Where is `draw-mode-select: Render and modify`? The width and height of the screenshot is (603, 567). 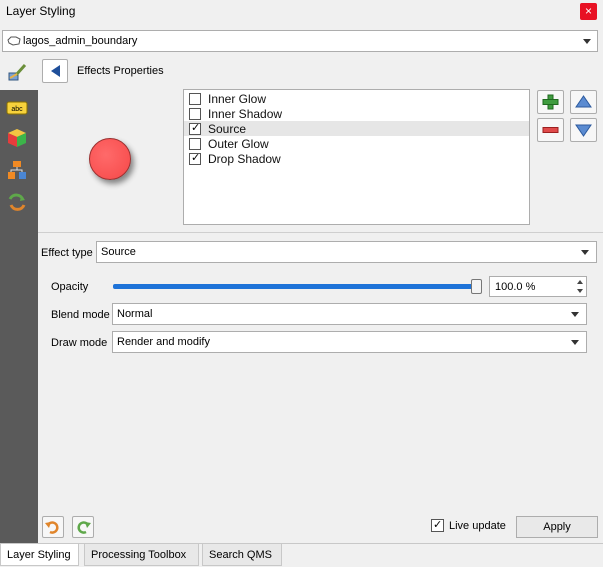
draw-mode-select: Render and modify is located at coordinates (349, 342).